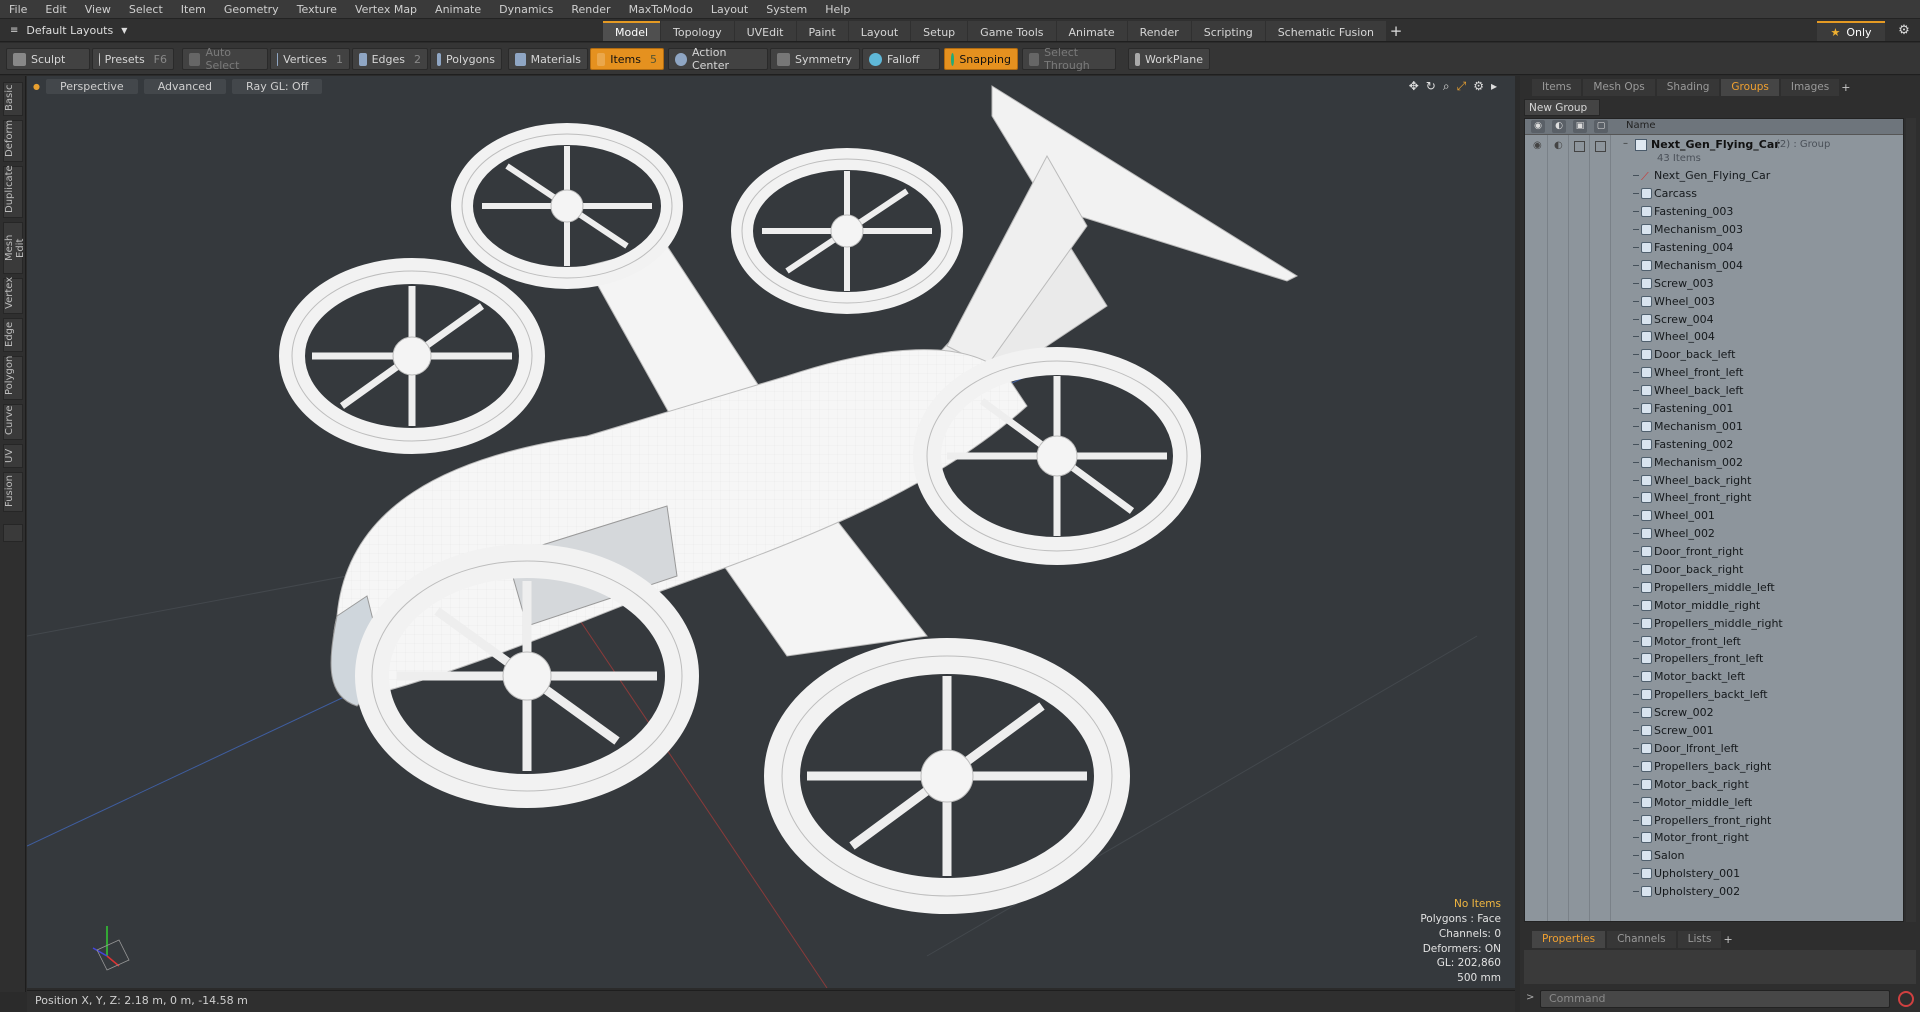 The width and height of the screenshot is (1920, 1012). What do you see at coordinates (133, 59) in the screenshot?
I see `presets-button: Presets F6` at bounding box center [133, 59].